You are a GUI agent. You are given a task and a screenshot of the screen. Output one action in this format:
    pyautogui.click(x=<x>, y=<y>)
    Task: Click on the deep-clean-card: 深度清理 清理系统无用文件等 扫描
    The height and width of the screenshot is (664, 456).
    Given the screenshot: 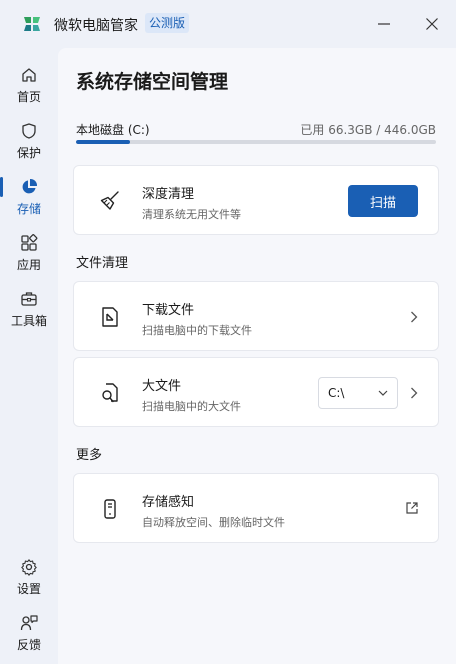 What is the action you would take?
    pyautogui.click(x=256, y=200)
    